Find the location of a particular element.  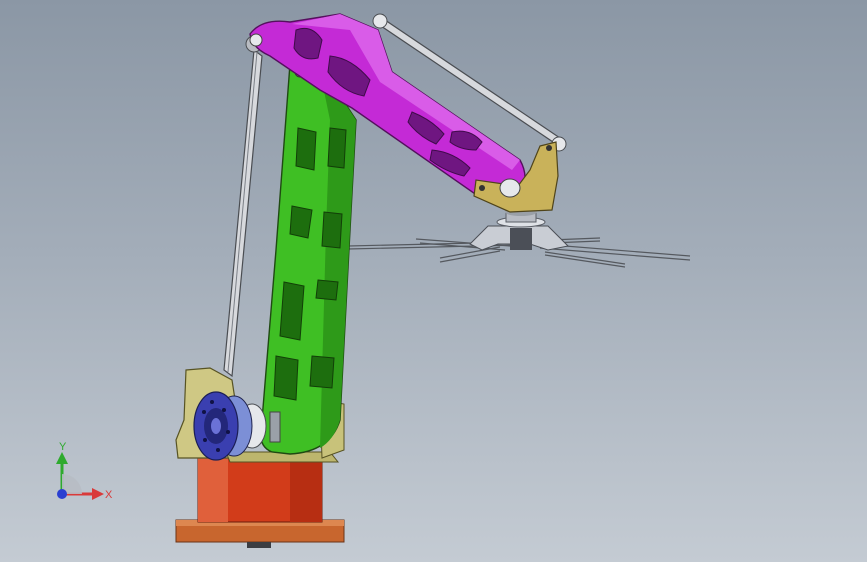

y-axis-label: Y is located at coordinates (63, 447).